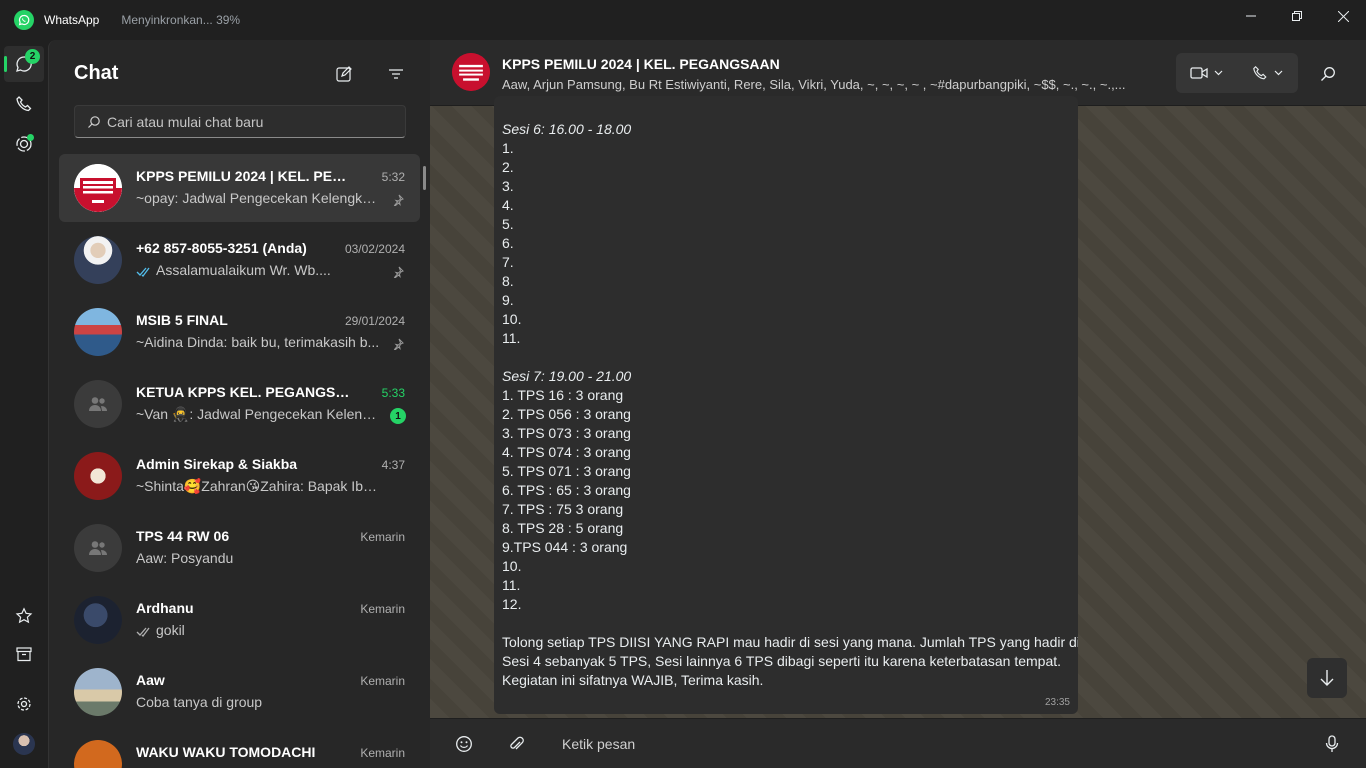 This screenshot has height=768, width=1366. I want to click on rail-archived-button, so click(24, 654).